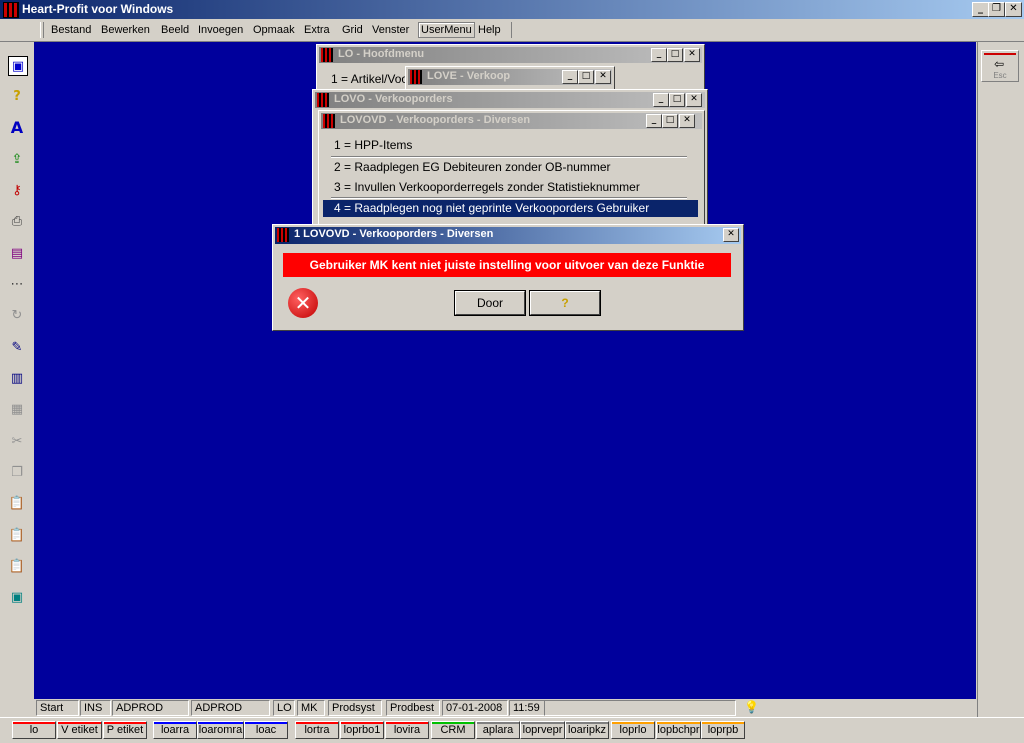  I want to click on window-verkoop: LOVE - Verkoop _ □ ✕, so click(510, 78).